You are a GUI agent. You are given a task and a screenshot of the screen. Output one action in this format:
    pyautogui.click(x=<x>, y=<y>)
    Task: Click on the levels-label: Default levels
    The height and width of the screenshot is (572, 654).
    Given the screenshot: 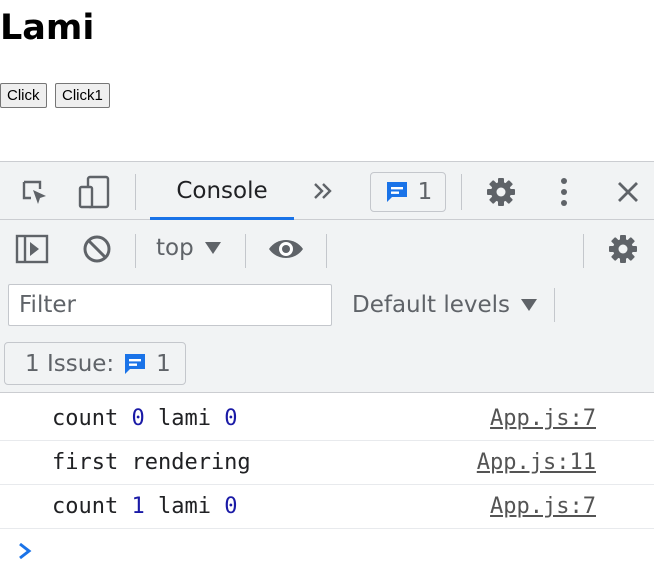 What is the action you would take?
    pyautogui.click(x=431, y=305)
    